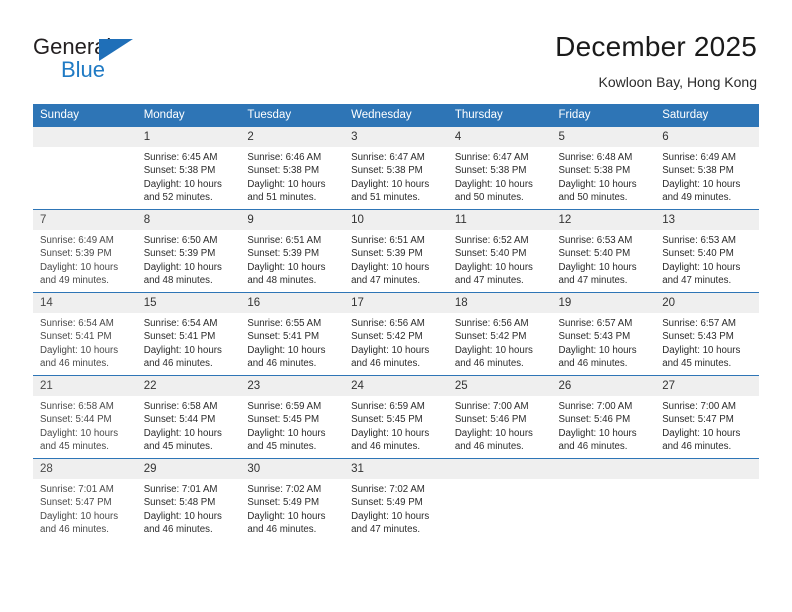  I want to click on calendar-day-cell-empty, so click(707, 499).